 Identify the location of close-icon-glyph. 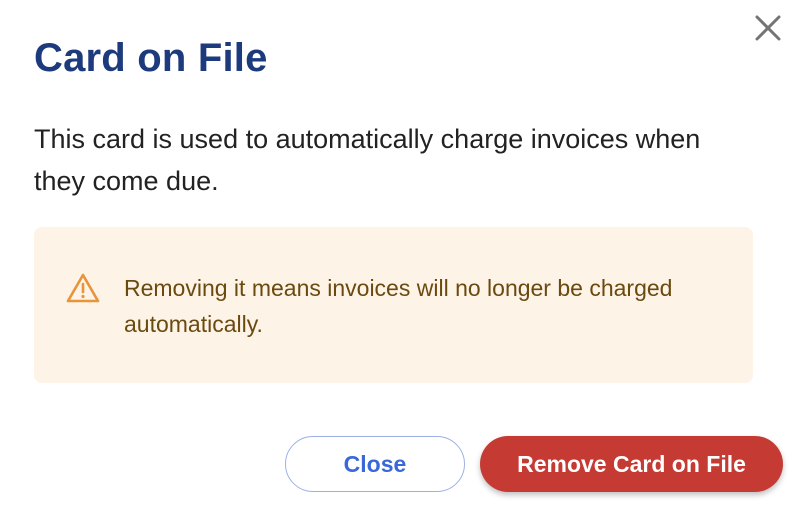
(768, 28).